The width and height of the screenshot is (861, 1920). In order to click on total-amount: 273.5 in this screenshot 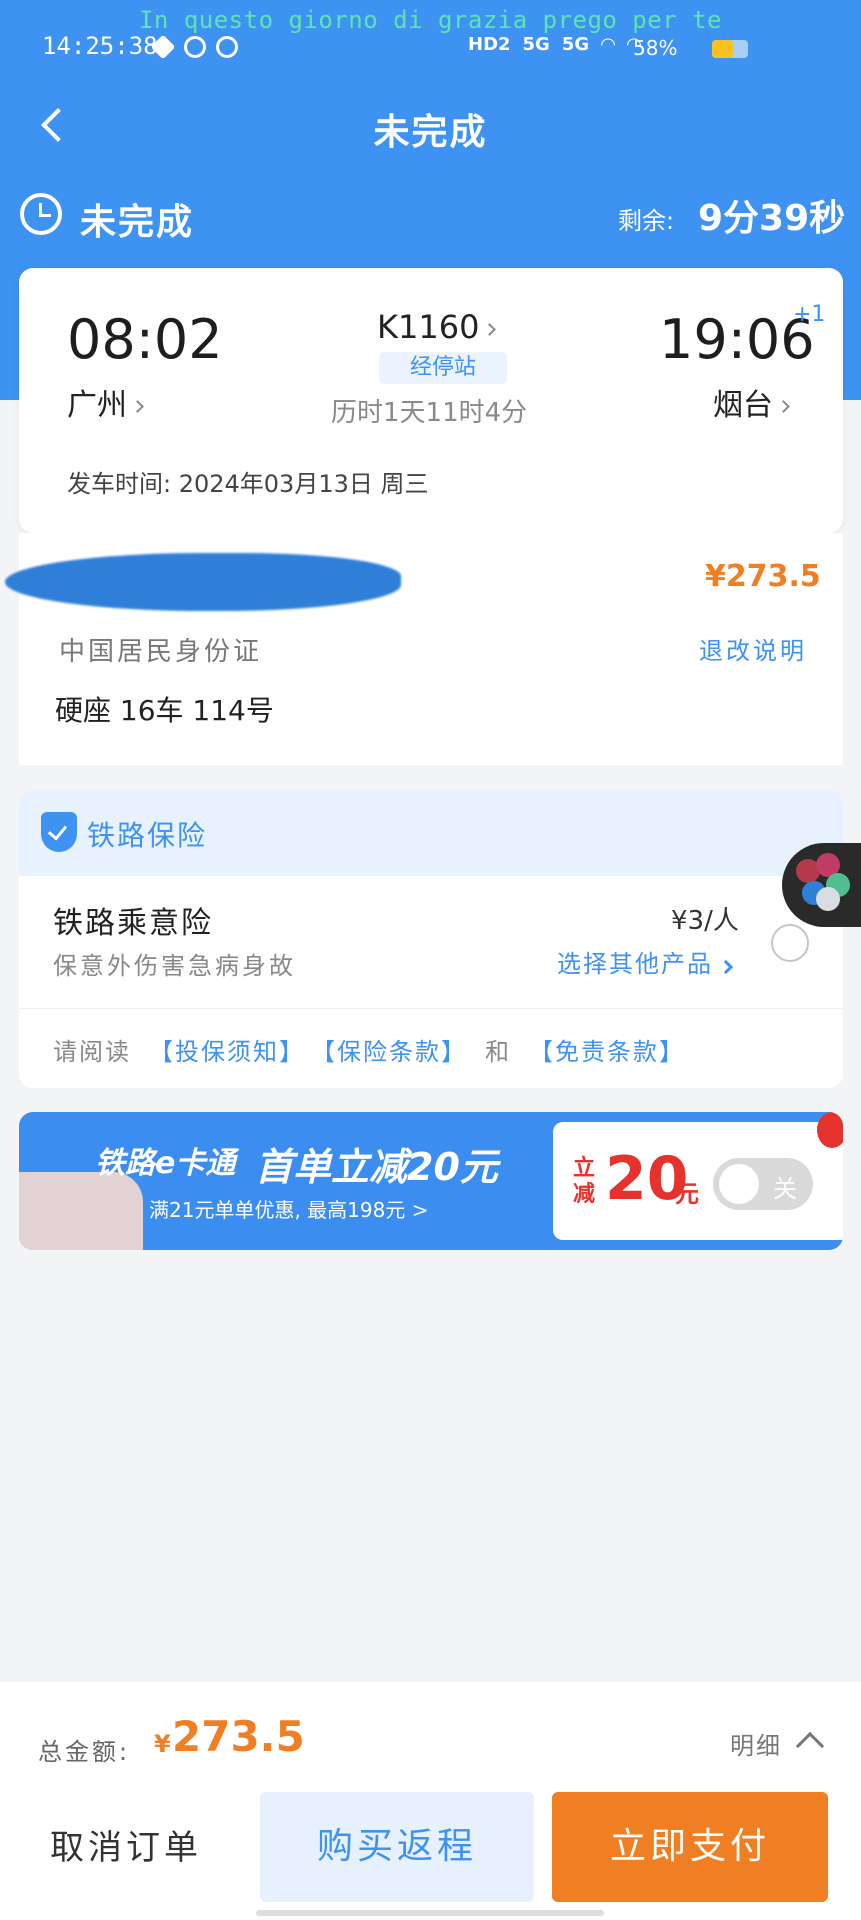, I will do `click(238, 1736)`.